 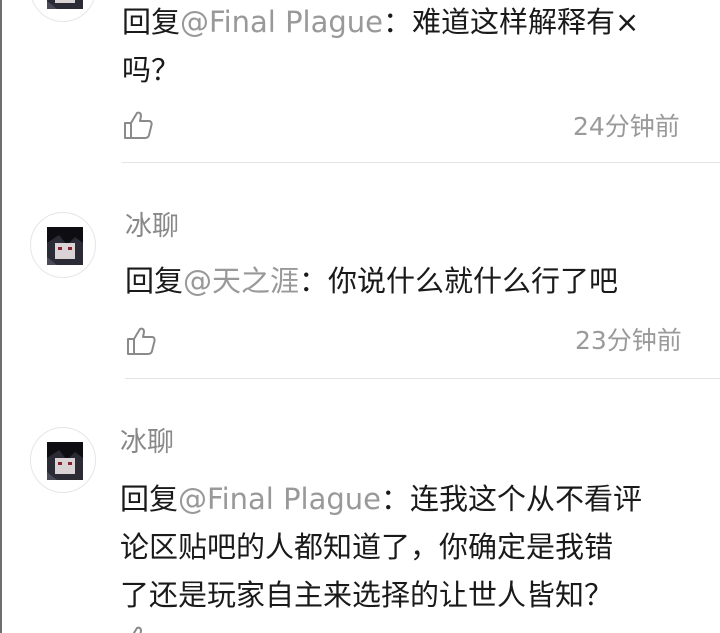 I want to click on comment-line: 回复@Final Plague：连我这个从不看评, so click(x=381, y=499).